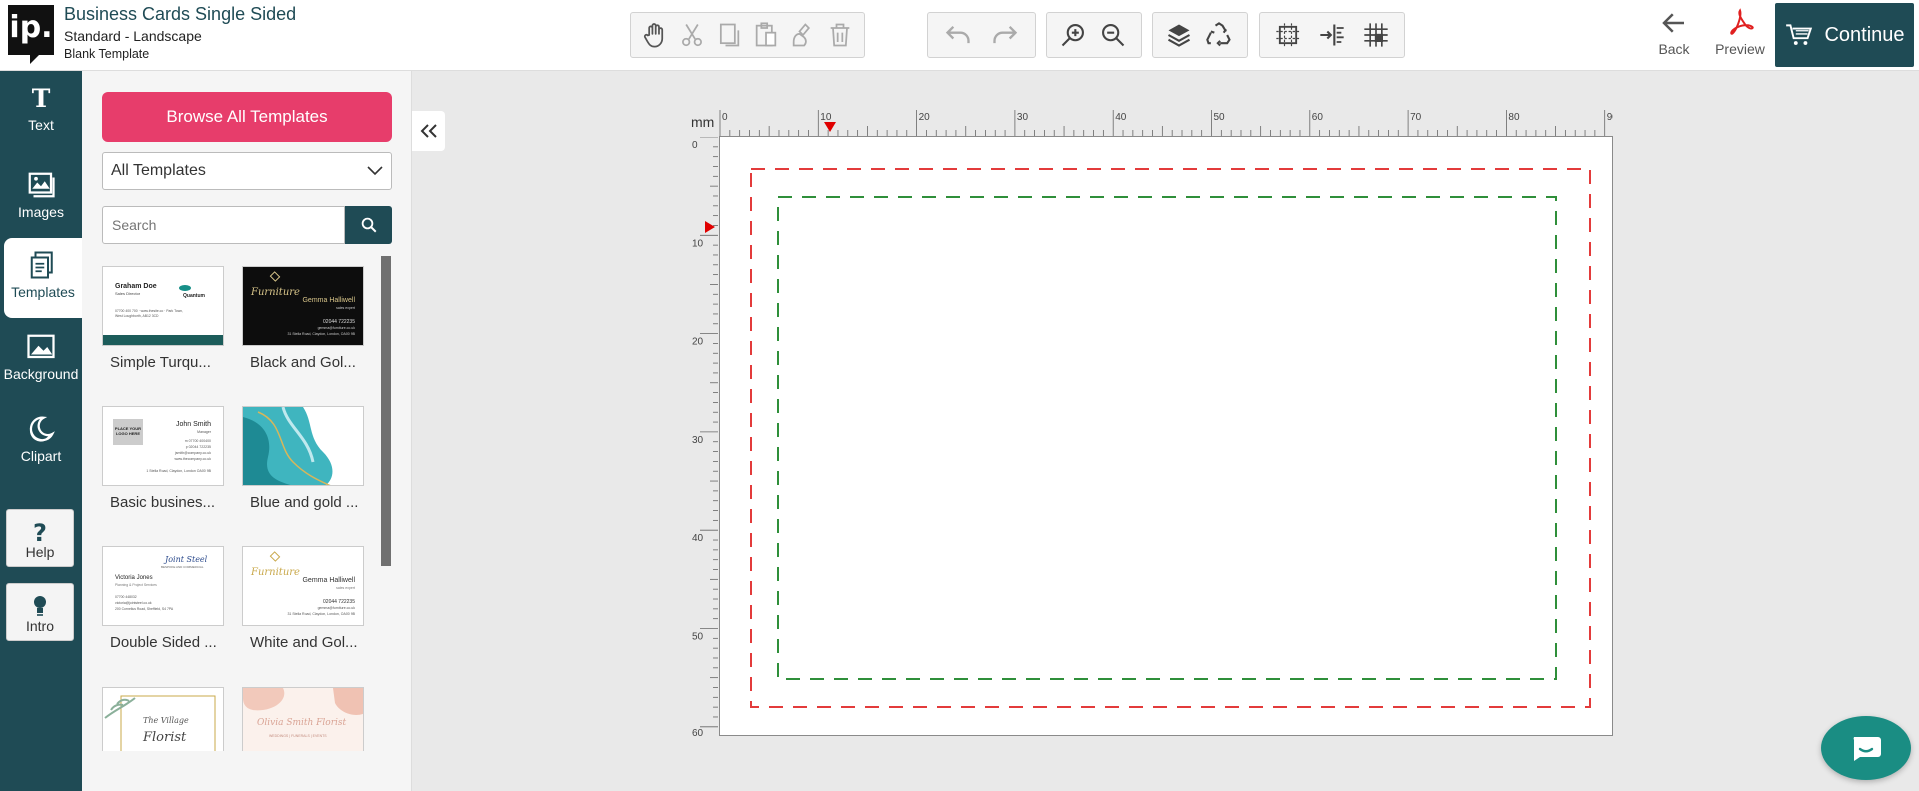  What do you see at coordinates (128, 432) in the screenshot?
I see `logo-placeholder: PLACE YOUR LOGO HERE` at bounding box center [128, 432].